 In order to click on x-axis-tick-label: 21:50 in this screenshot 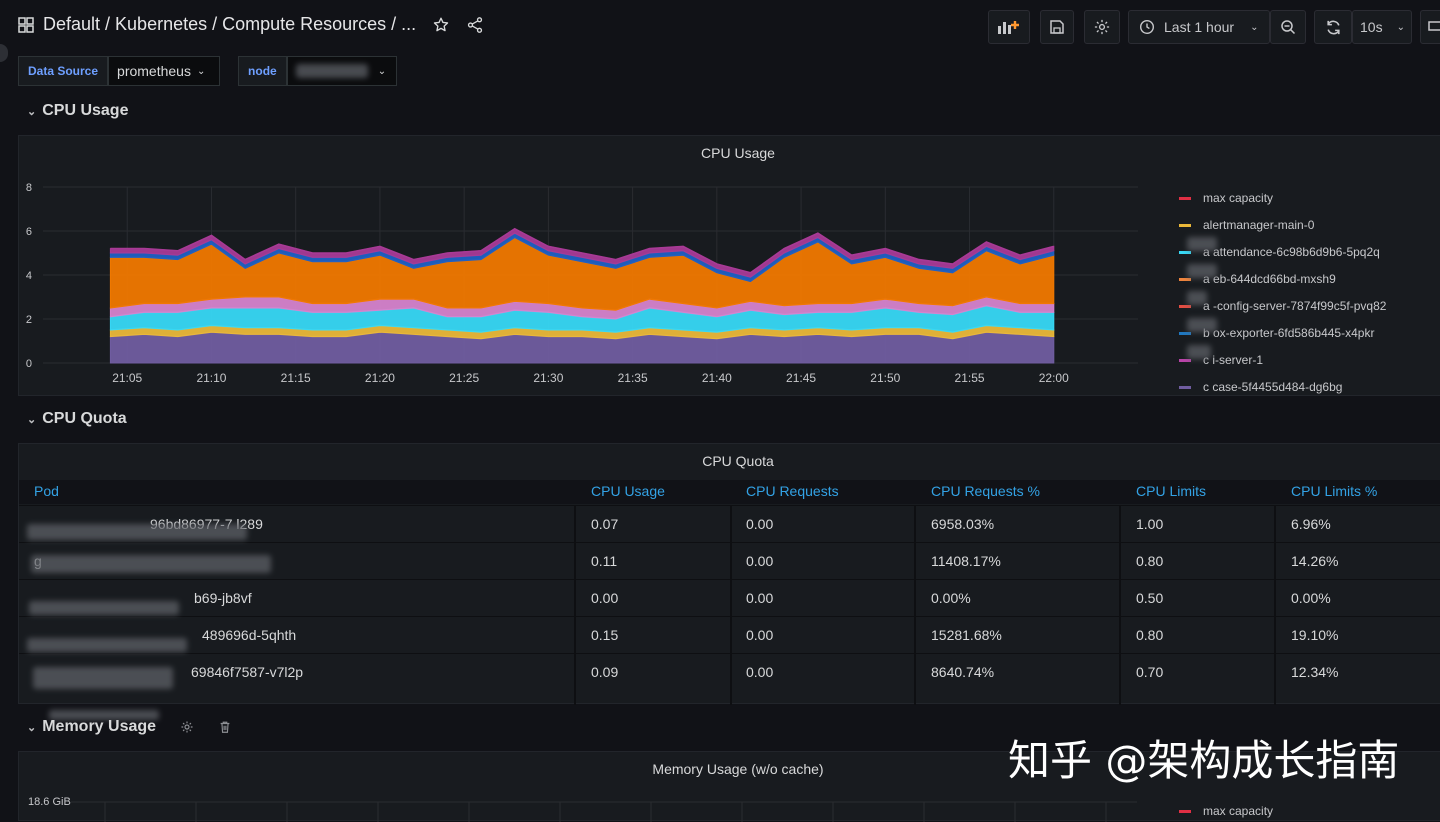, I will do `click(885, 378)`.